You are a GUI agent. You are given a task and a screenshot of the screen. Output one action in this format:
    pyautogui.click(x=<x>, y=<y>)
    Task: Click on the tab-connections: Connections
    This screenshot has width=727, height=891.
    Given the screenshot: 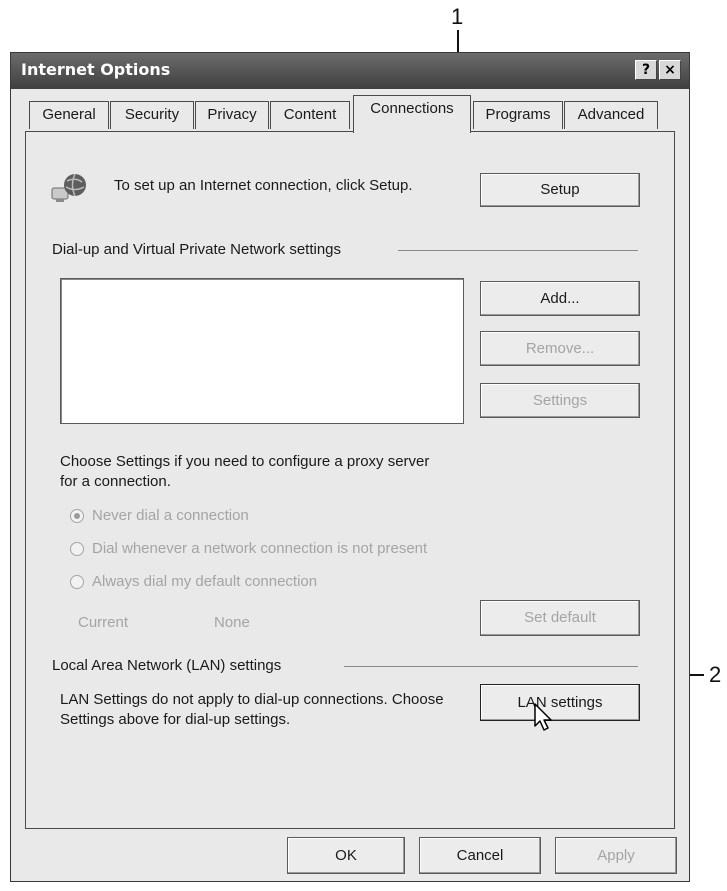 What is the action you would take?
    pyautogui.click(x=412, y=114)
    